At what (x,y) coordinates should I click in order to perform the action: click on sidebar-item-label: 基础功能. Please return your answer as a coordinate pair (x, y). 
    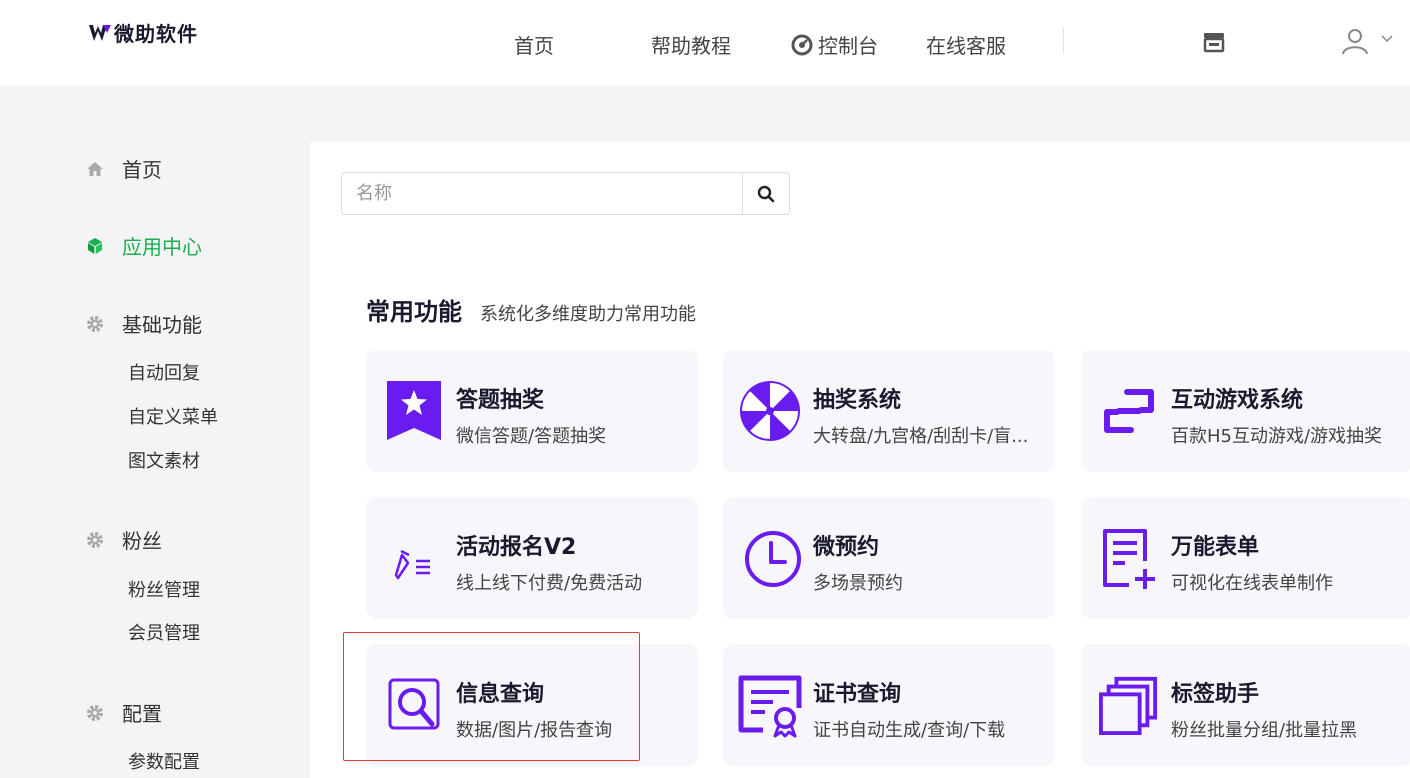
    Looking at the image, I should click on (162, 325).